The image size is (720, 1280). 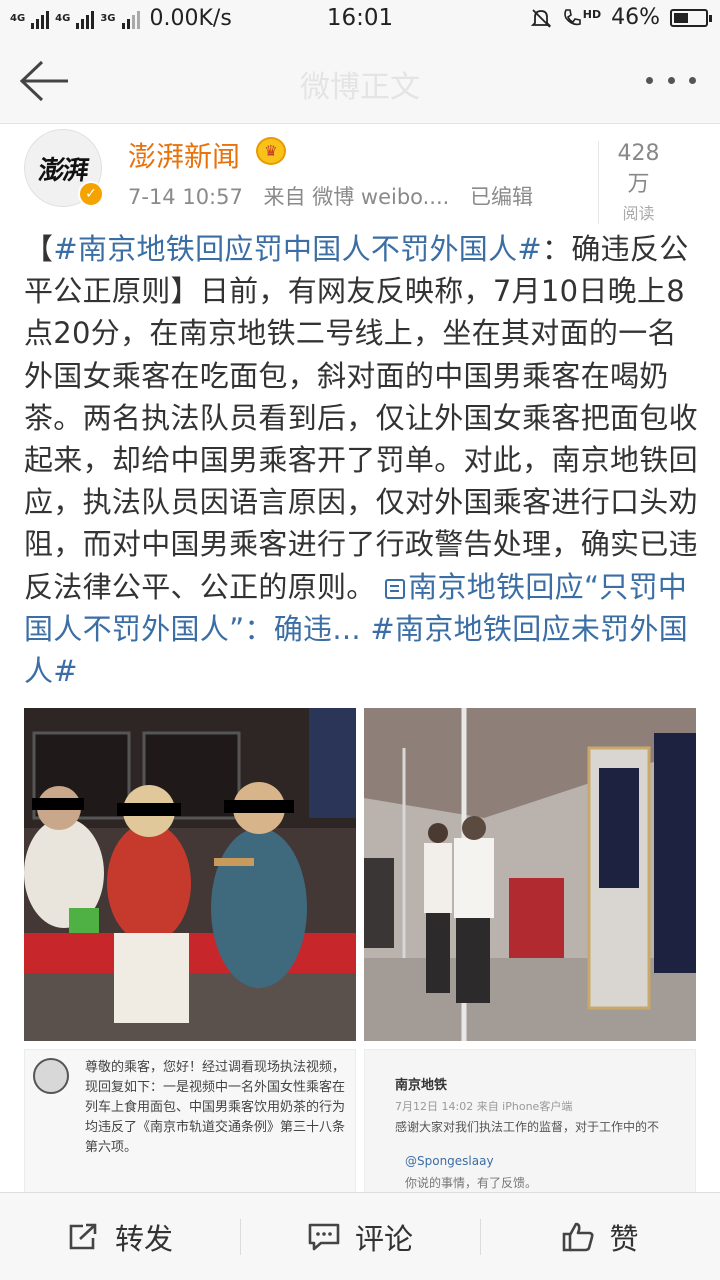 What do you see at coordinates (184, 155) in the screenshot?
I see `author-name: 澎湃新闻` at bounding box center [184, 155].